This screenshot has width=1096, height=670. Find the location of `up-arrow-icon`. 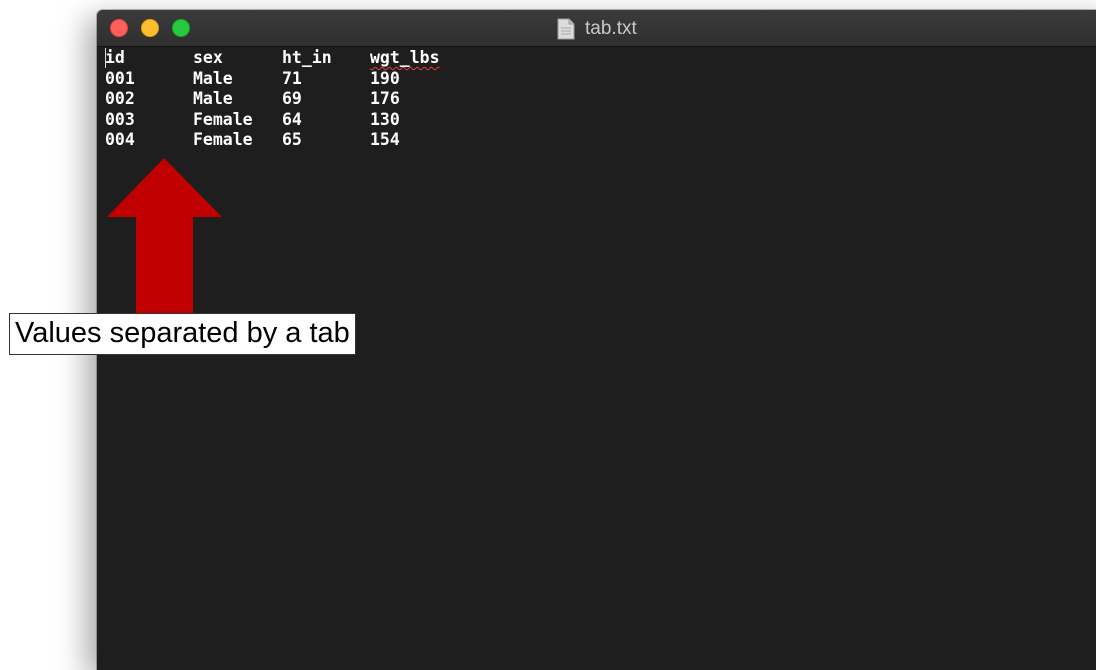

up-arrow-icon is located at coordinates (164, 238).